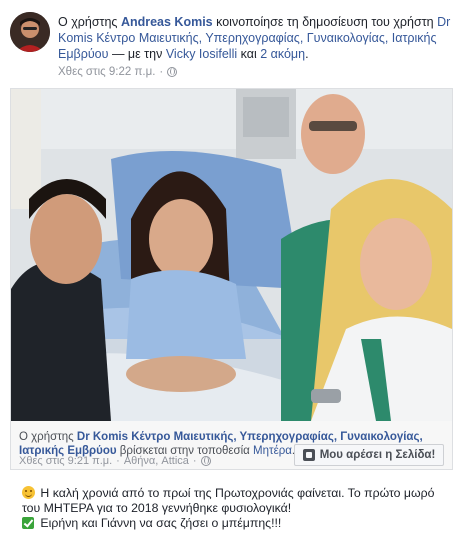  Describe the element at coordinates (377, 455) in the screenshot. I see `like-page-label: Μου αρέσει η Σελίδα!` at that location.